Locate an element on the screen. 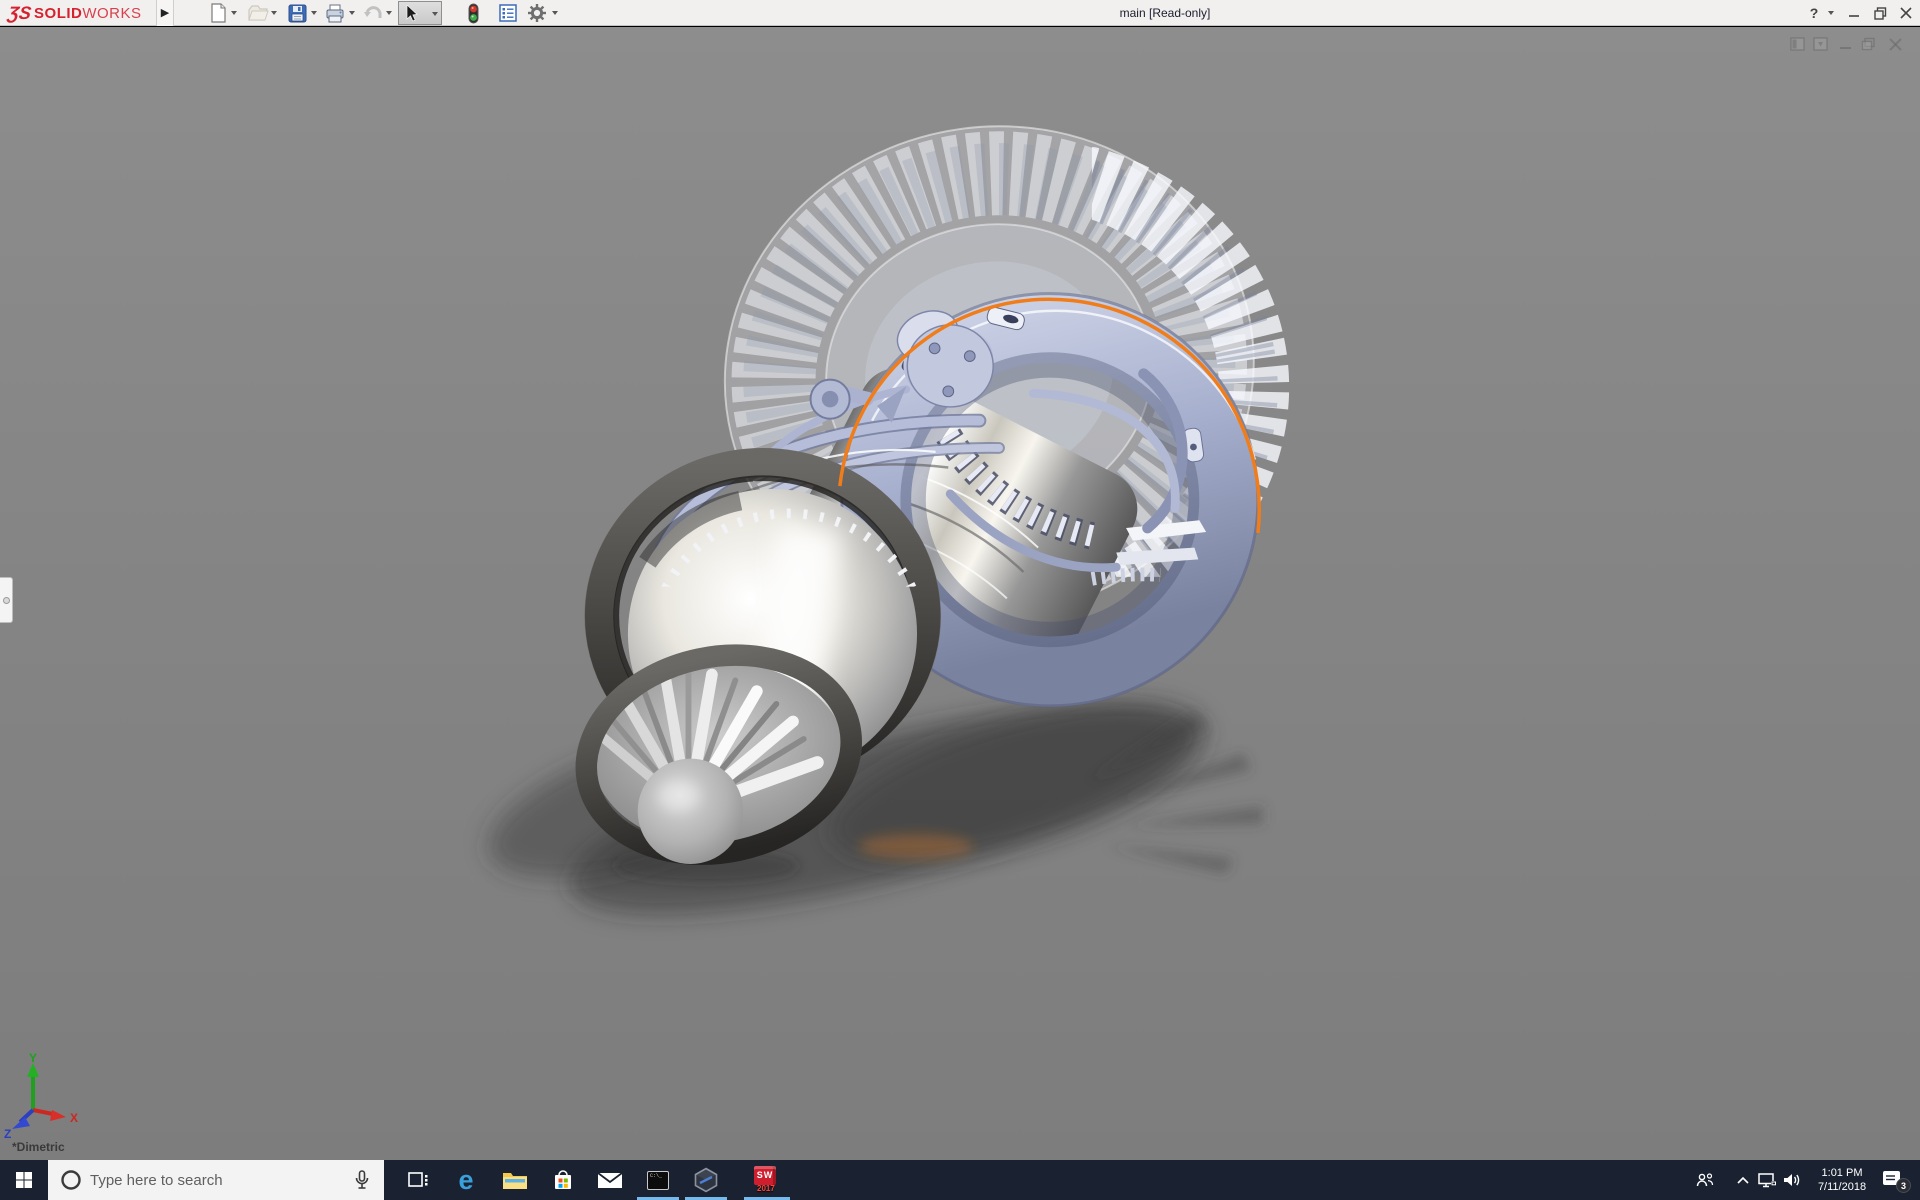  store-button is located at coordinates (563, 1180).